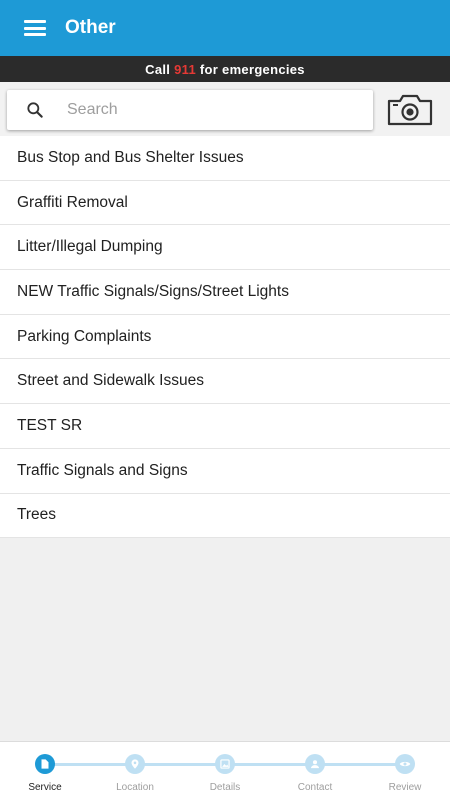 This screenshot has height=800, width=450. I want to click on person-icon, so click(315, 764).